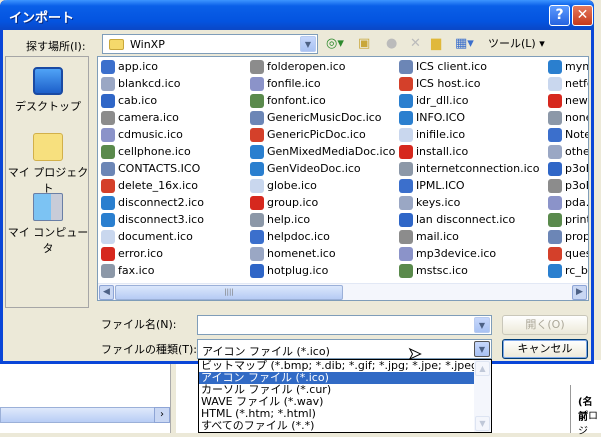  What do you see at coordinates (516, 44) in the screenshot?
I see `tools-menu: ツール(L) ▾` at bounding box center [516, 44].